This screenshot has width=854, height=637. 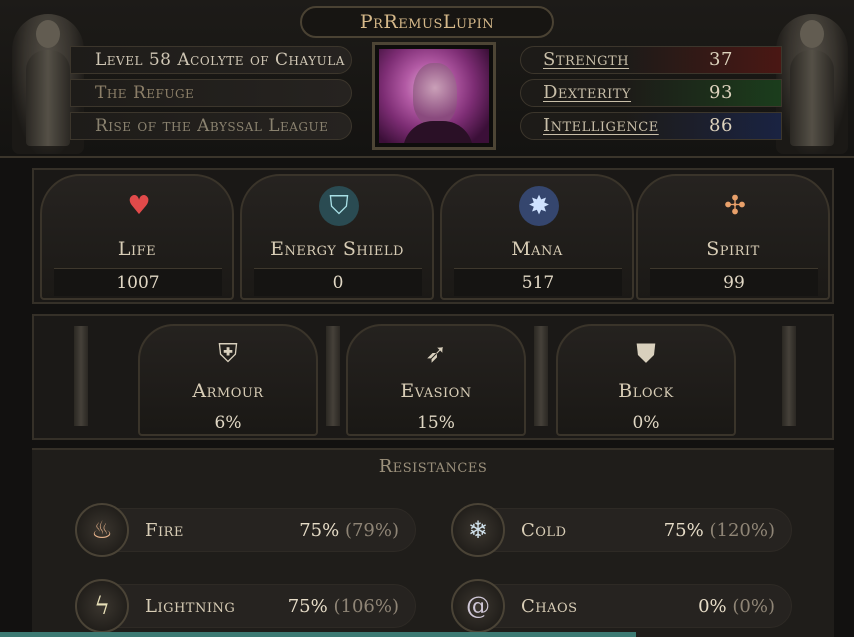 What do you see at coordinates (337, 249) in the screenshot?
I see `energy-shield-label: Energy Shield` at bounding box center [337, 249].